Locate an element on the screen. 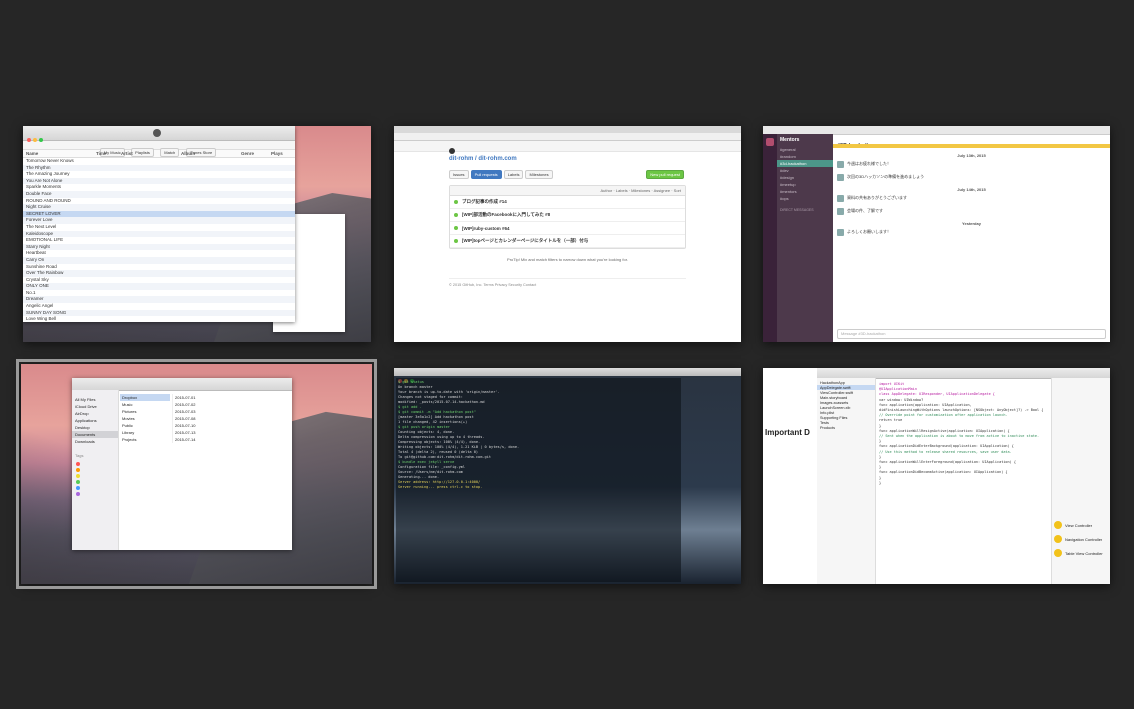  column-header: Artist is located at coordinates (151, 153).